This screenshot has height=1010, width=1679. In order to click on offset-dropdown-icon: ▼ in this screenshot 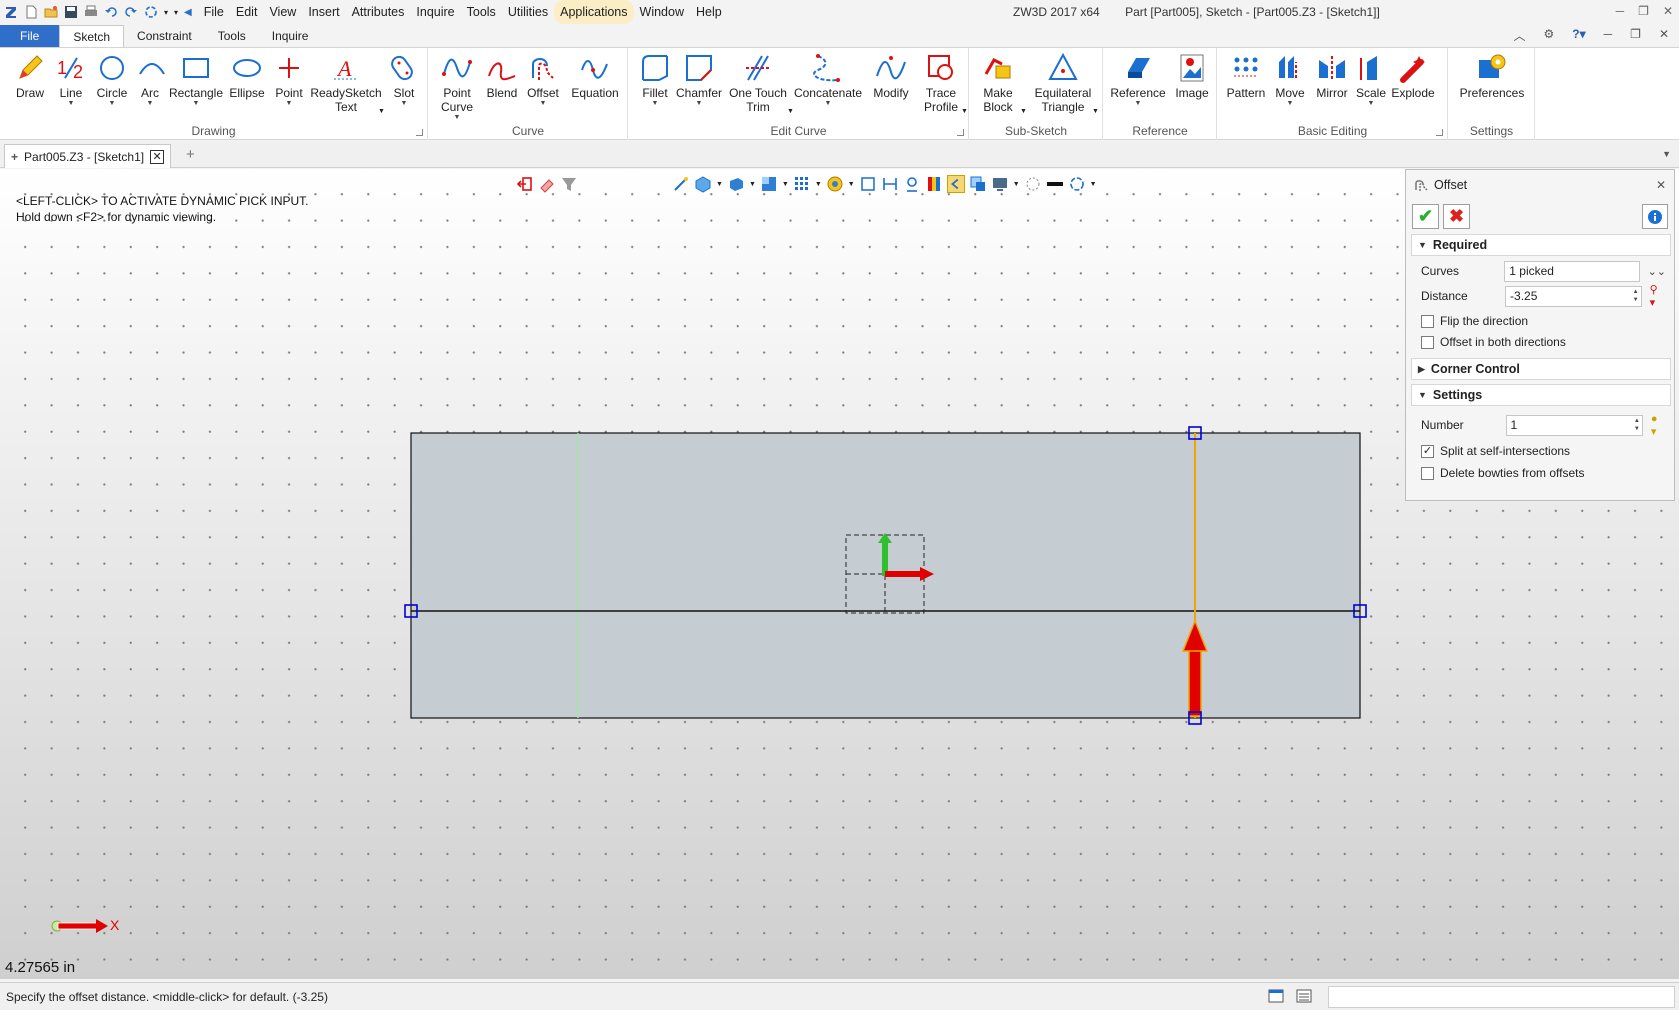, I will do `click(543, 104)`.